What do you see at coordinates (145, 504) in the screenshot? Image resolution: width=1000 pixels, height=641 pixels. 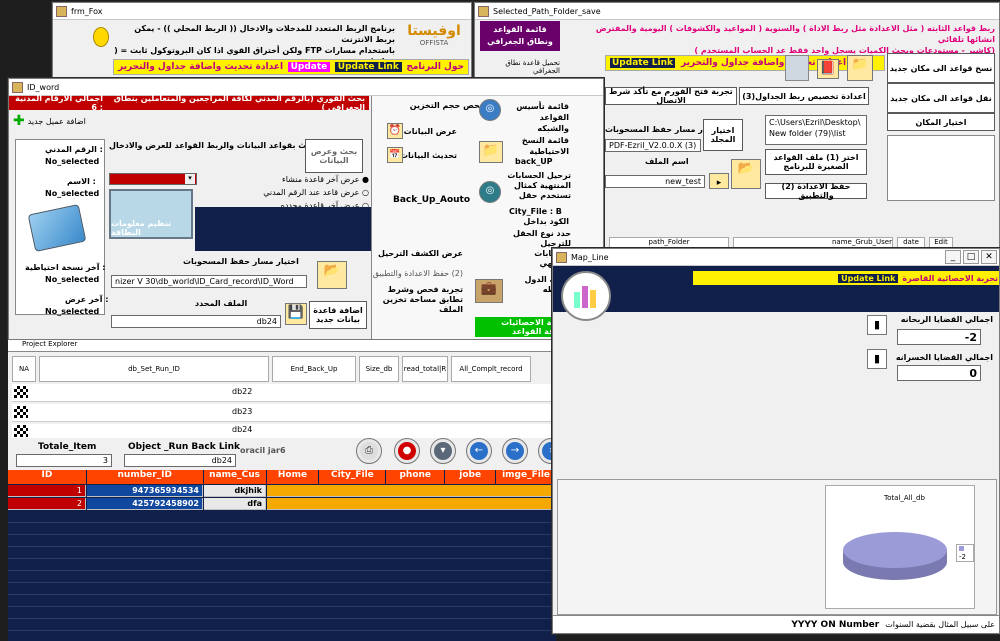 I see `cell-number: 425792458902` at bounding box center [145, 504].